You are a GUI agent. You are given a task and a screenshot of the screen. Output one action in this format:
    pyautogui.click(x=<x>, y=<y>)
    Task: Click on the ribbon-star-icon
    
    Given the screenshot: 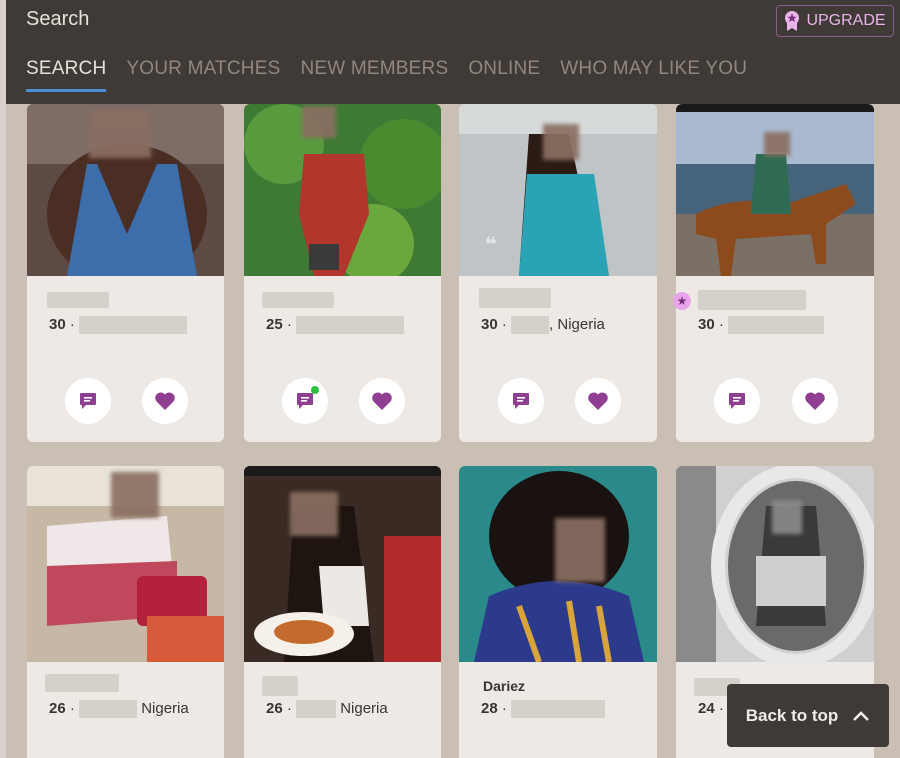 What is the action you would take?
    pyautogui.click(x=792, y=21)
    